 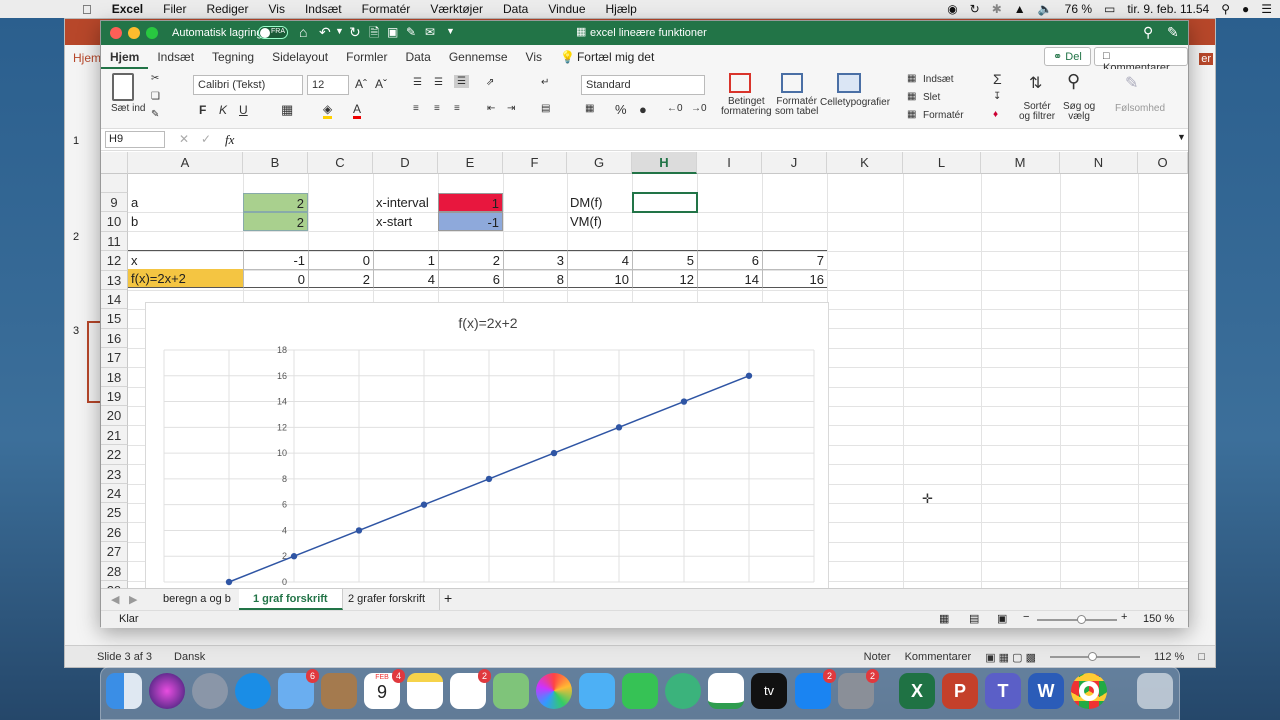 I want to click on col-header-o: O, so click(x=1163, y=163).